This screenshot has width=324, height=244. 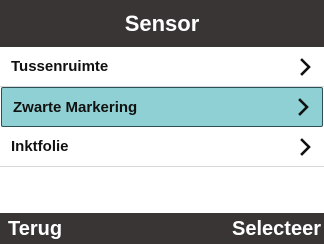 I want to click on menu-item-label: Inktfolie, so click(x=40, y=146).